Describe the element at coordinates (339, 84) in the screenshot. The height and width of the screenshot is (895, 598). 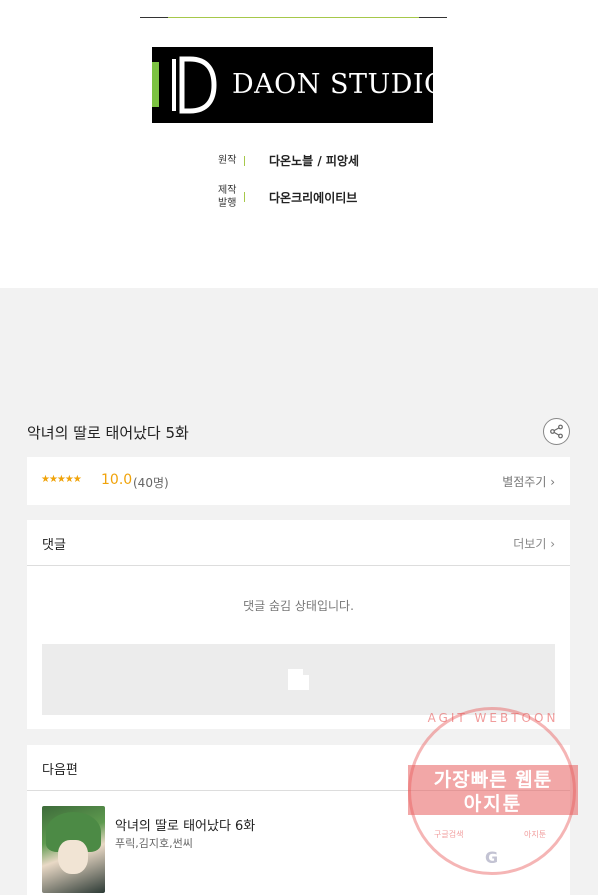
I see `logo-text: DAON STUDIO` at that location.